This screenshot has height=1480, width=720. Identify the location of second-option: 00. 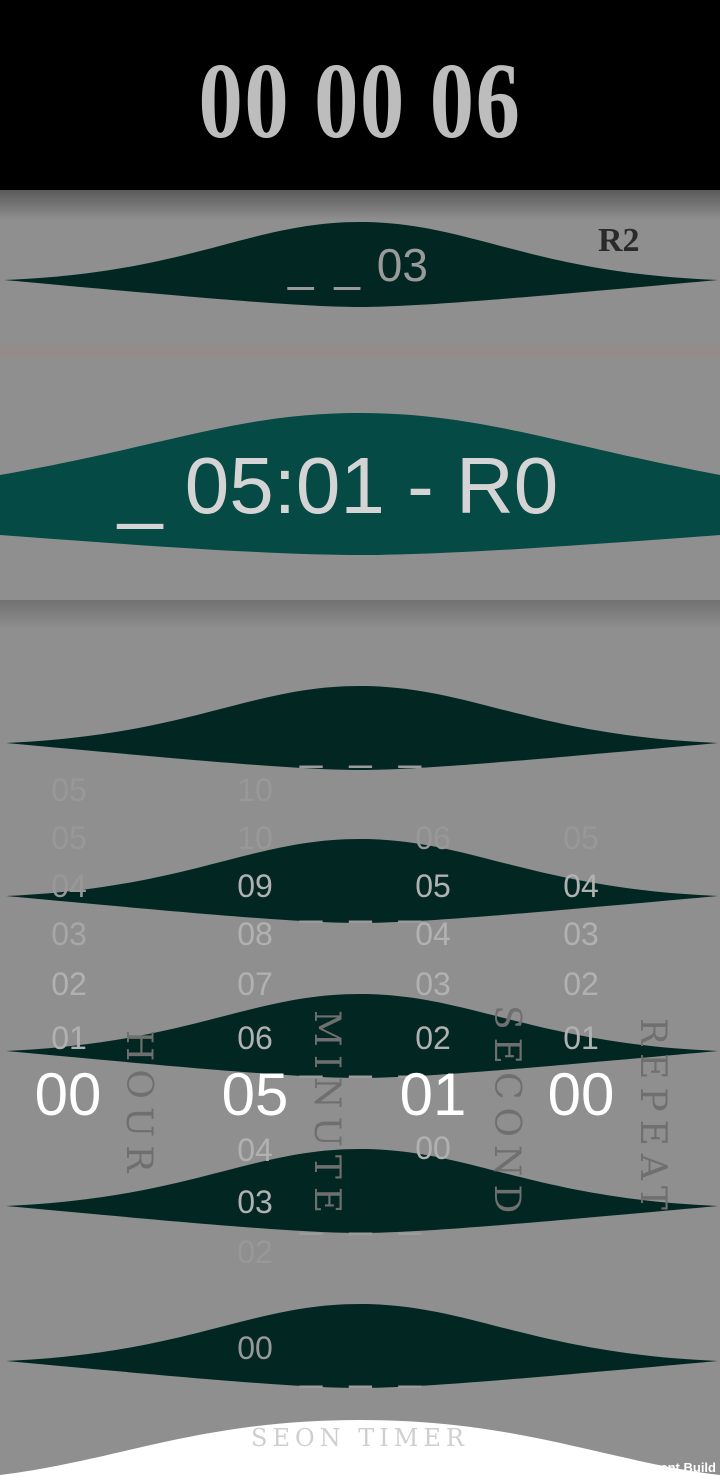
(433, 1148).